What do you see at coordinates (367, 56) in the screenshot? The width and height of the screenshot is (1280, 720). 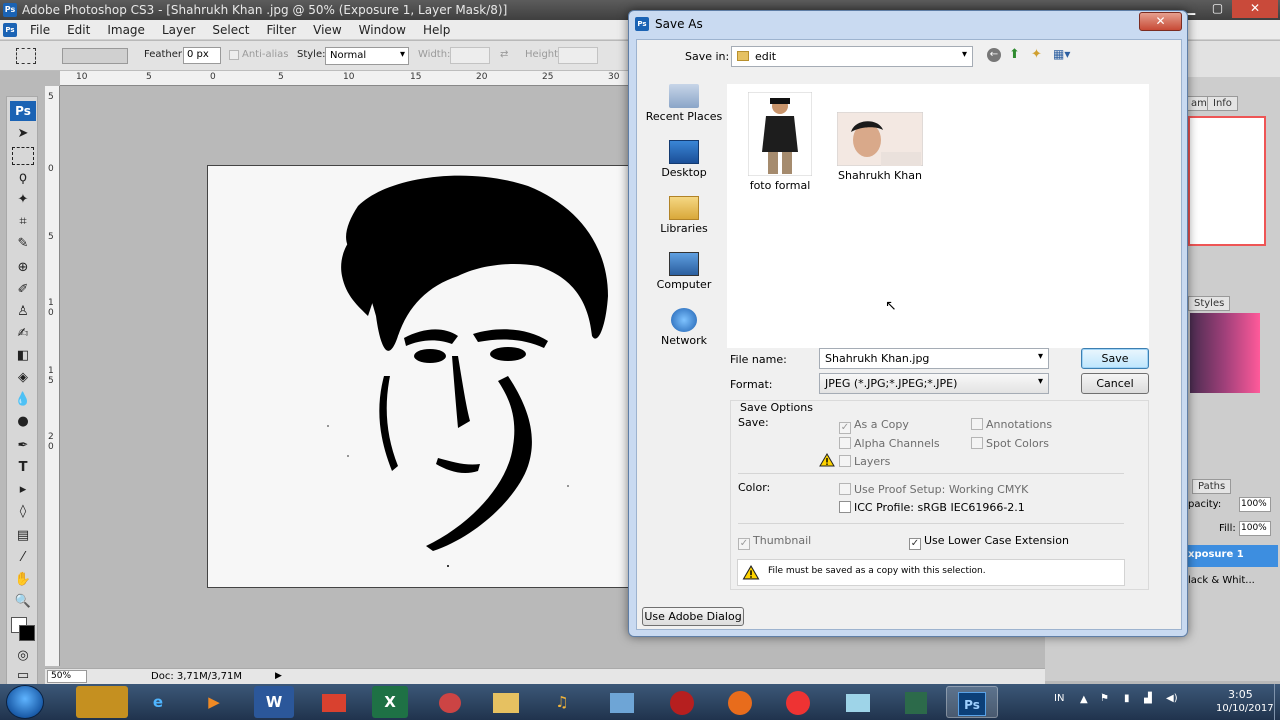 I see `style-select: Normal` at bounding box center [367, 56].